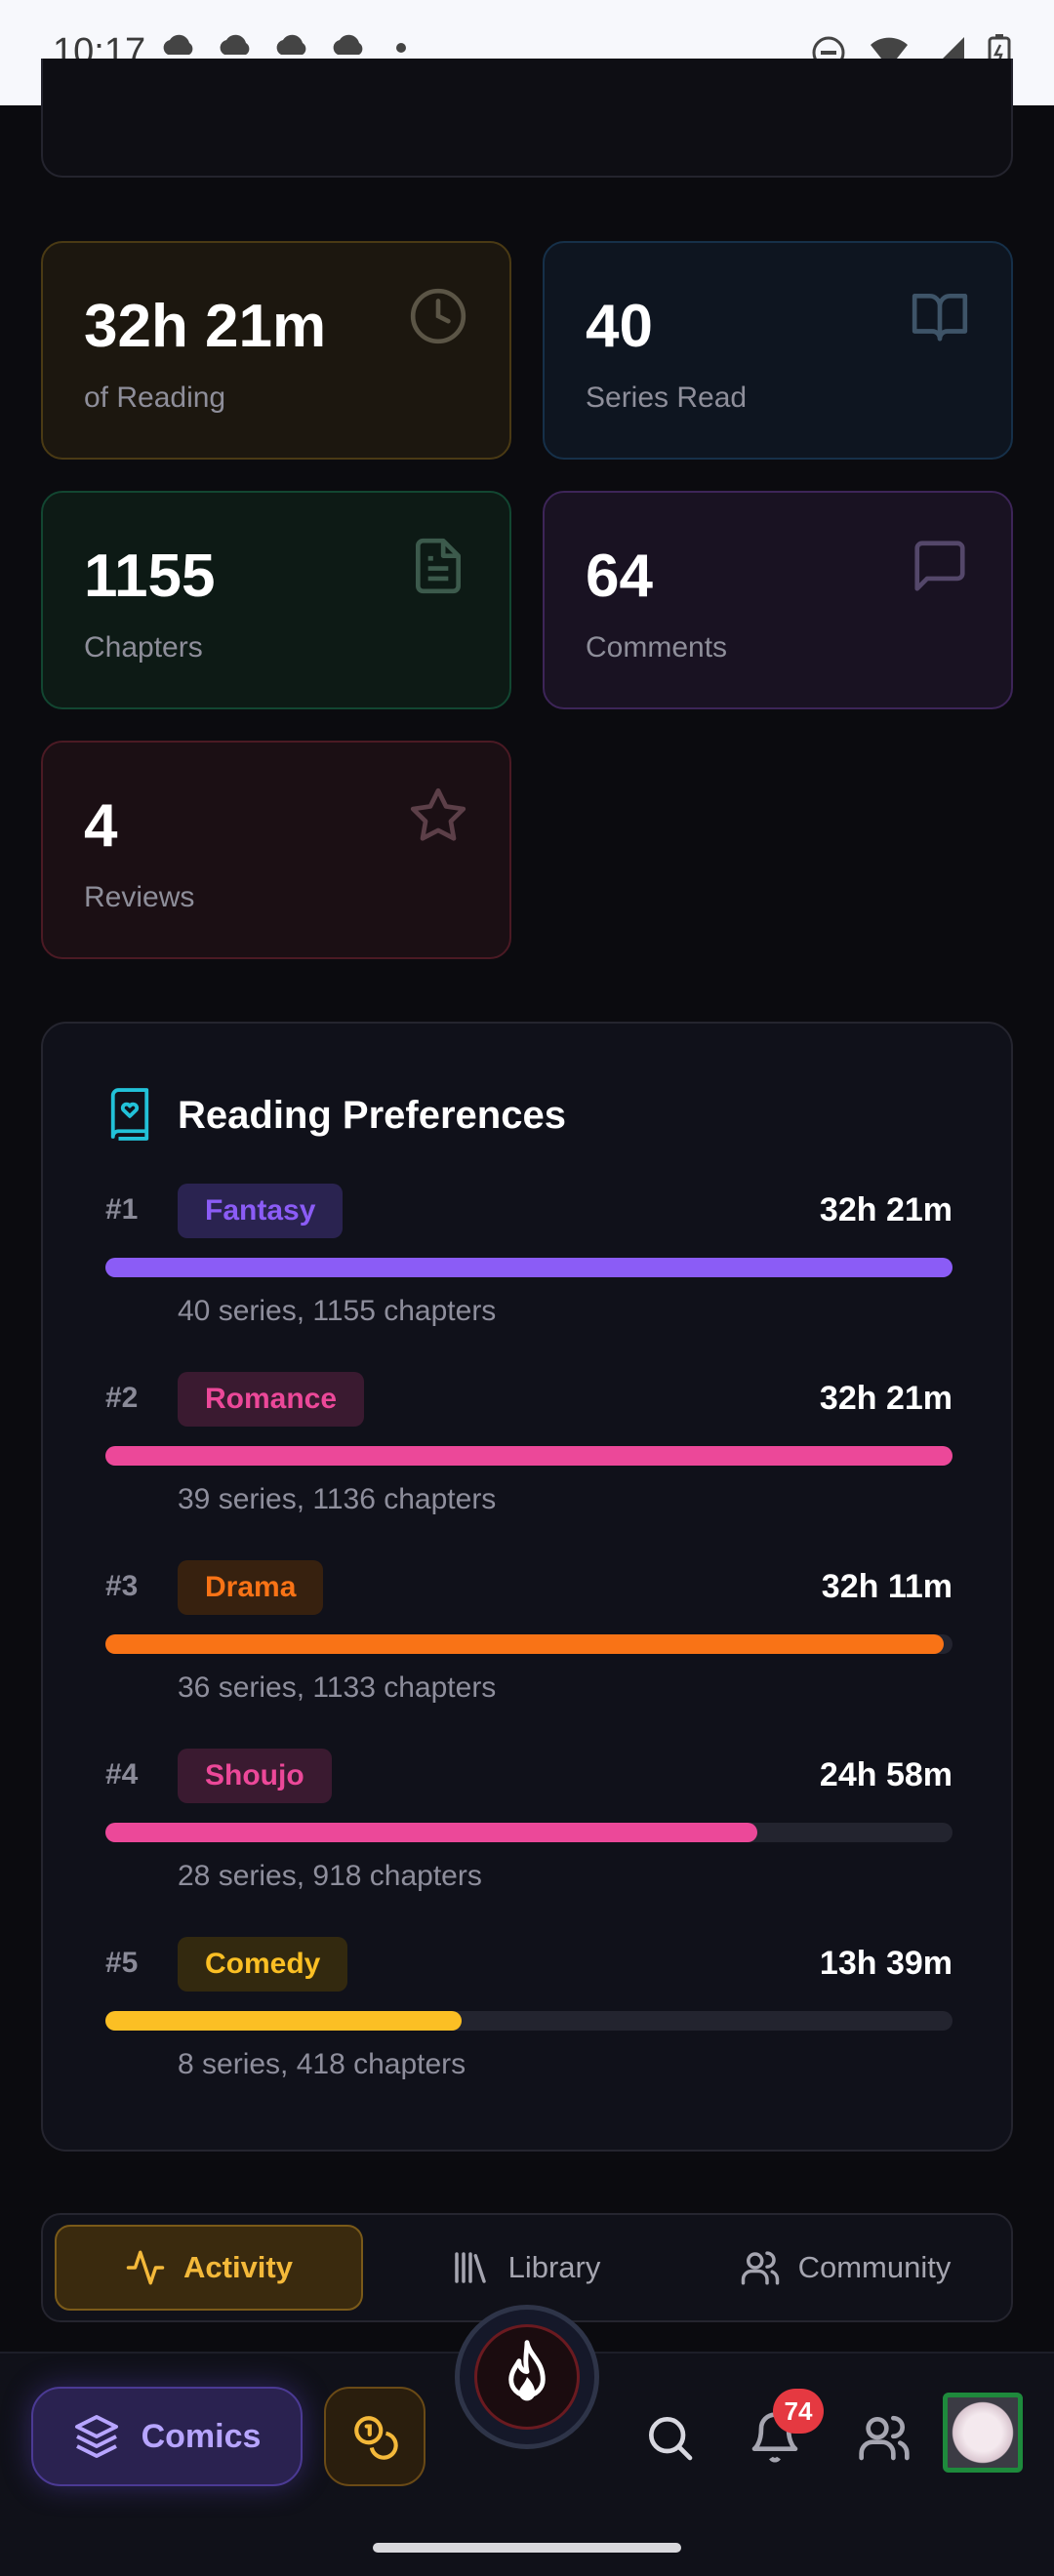 This screenshot has width=1054, height=2576. What do you see at coordinates (271, 1399) in the screenshot?
I see `genre-chip: Romance` at bounding box center [271, 1399].